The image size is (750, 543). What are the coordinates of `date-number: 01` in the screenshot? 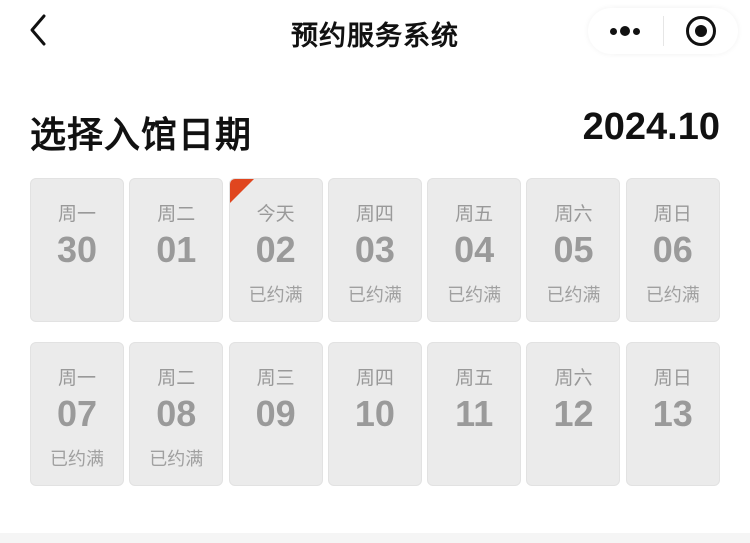 It's located at (176, 249).